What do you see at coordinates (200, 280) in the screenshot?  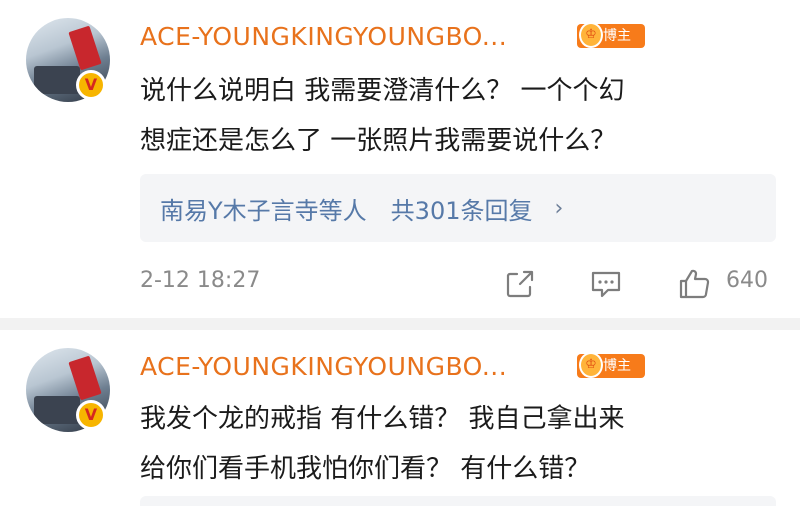 I see `timestamp: 2-12 18:27` at bounding box center [200, 280].